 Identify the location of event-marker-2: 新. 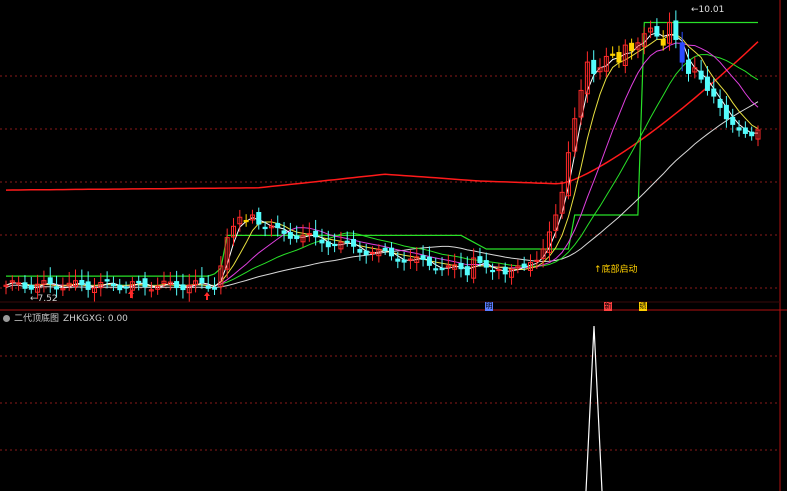
(608, 306).